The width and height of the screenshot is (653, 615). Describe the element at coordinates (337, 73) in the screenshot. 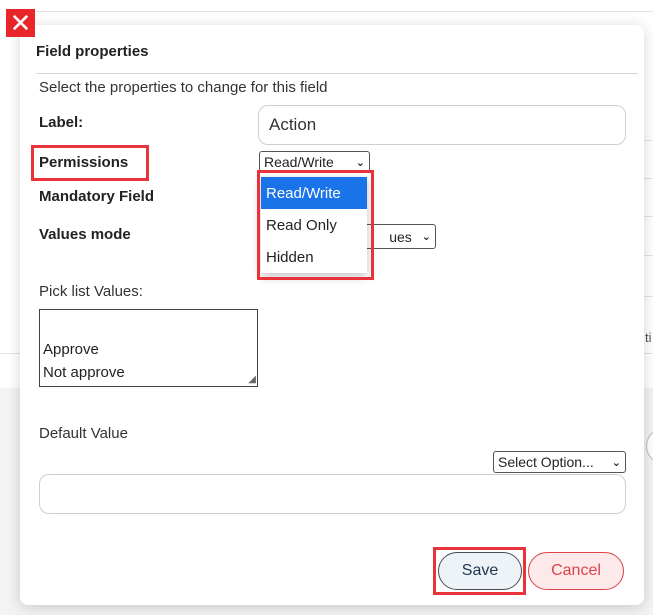

I see `title-divider` at that location.